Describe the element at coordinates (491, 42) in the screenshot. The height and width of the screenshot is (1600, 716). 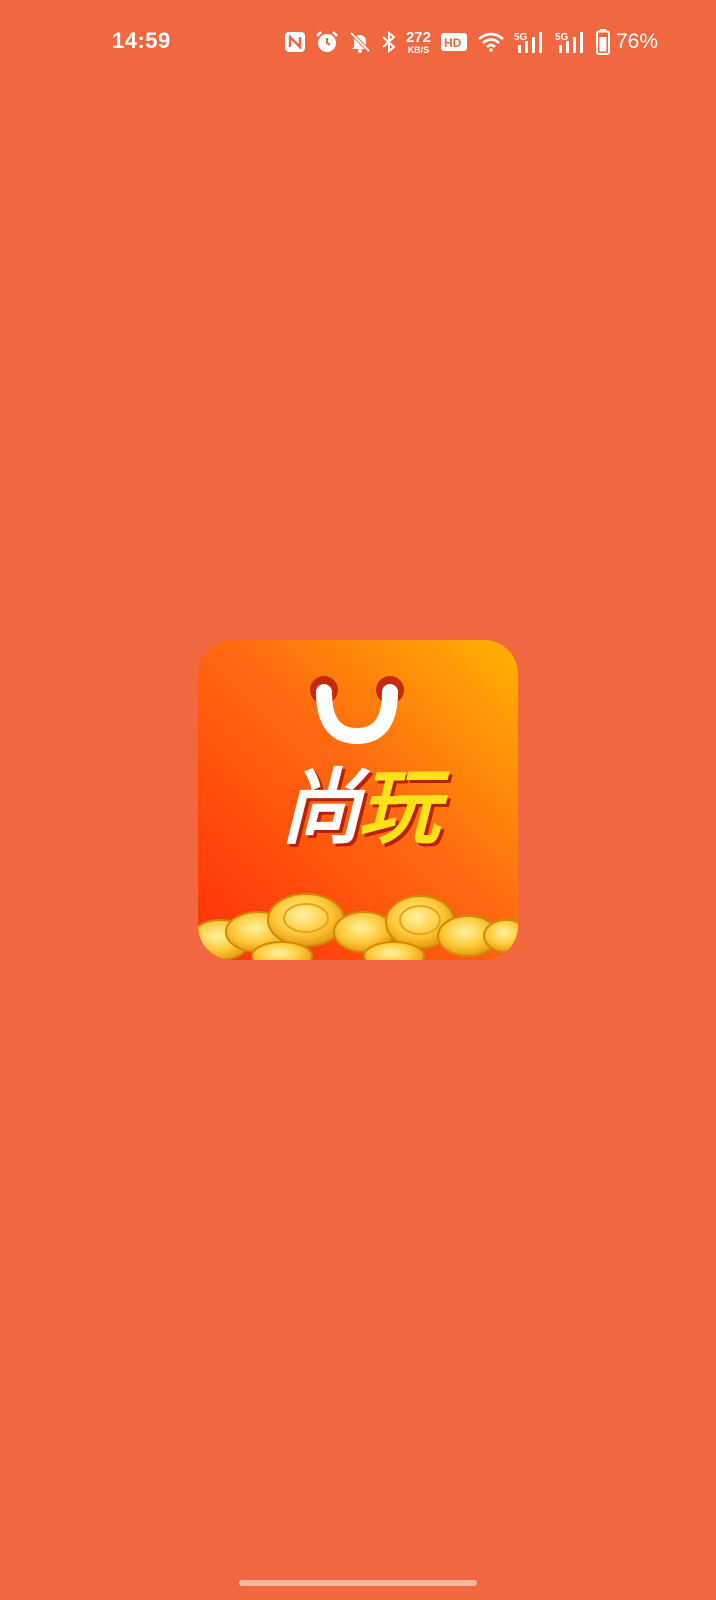
I see `wifi-icon` at that location.